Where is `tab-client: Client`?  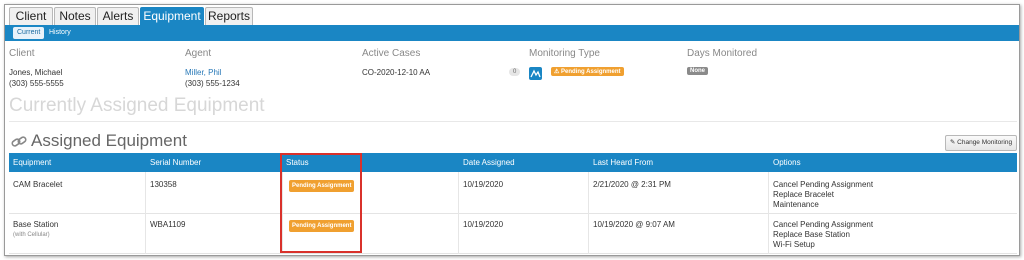
tab-client: Client is located at coordinates (31, 16).